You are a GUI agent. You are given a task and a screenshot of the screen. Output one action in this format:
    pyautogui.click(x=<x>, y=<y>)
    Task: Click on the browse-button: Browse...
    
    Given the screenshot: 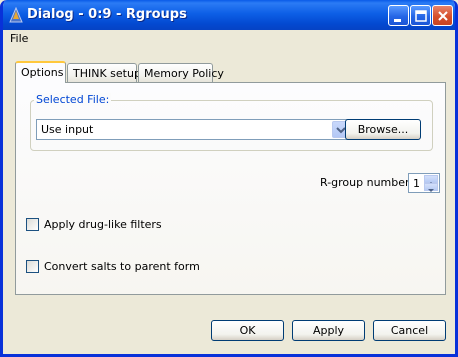 What is the action you would take?
    pyautogui.click(x=383, y=129)
    